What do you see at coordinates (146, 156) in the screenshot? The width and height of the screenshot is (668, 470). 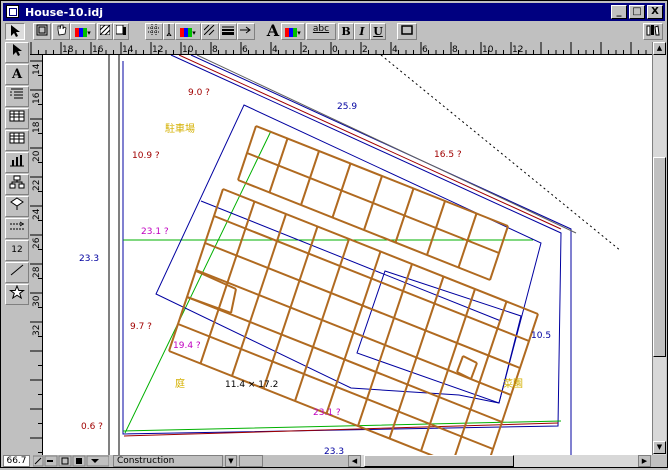 I see `label-10-9: 10.9 ?` at bounding box center [146, 156].